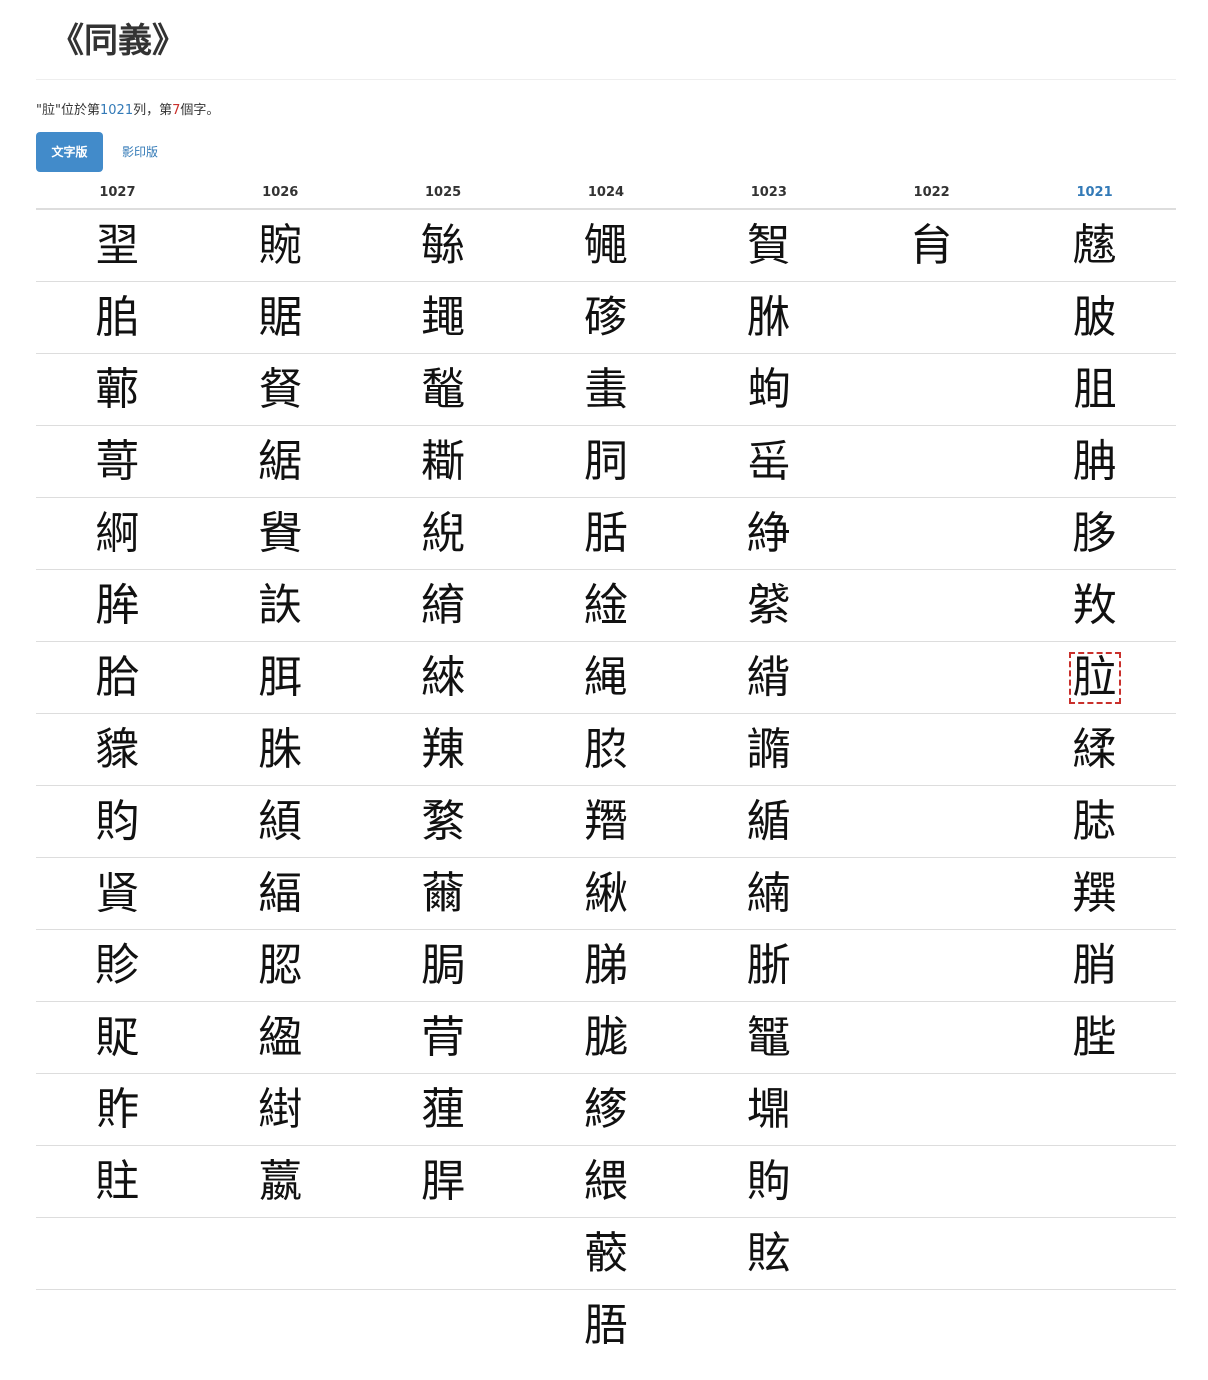  Describe the element at coordinates (280, 462) in the screenshot. I see `character-link: 䋧` at that location.